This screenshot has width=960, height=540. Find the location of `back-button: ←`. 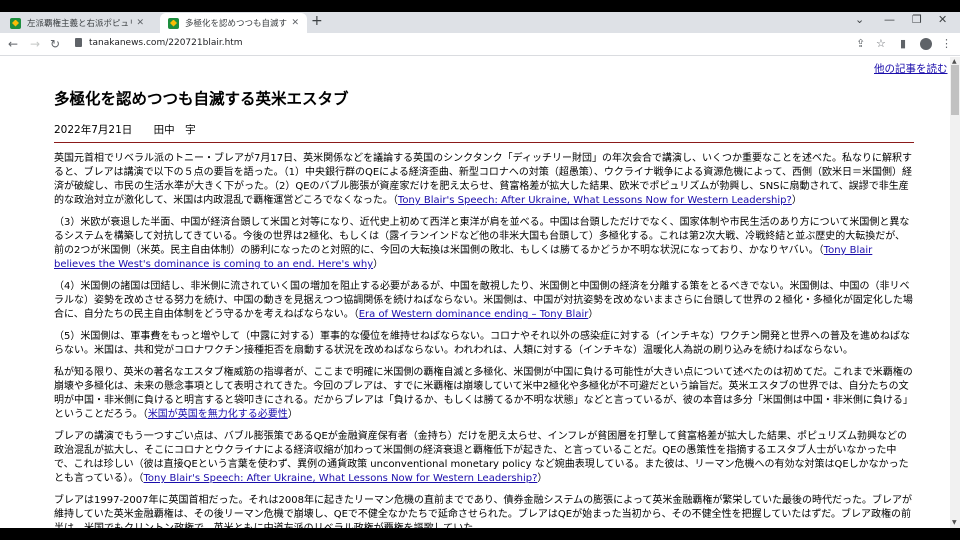

back-button: ← is located at coordinates (13, 44).